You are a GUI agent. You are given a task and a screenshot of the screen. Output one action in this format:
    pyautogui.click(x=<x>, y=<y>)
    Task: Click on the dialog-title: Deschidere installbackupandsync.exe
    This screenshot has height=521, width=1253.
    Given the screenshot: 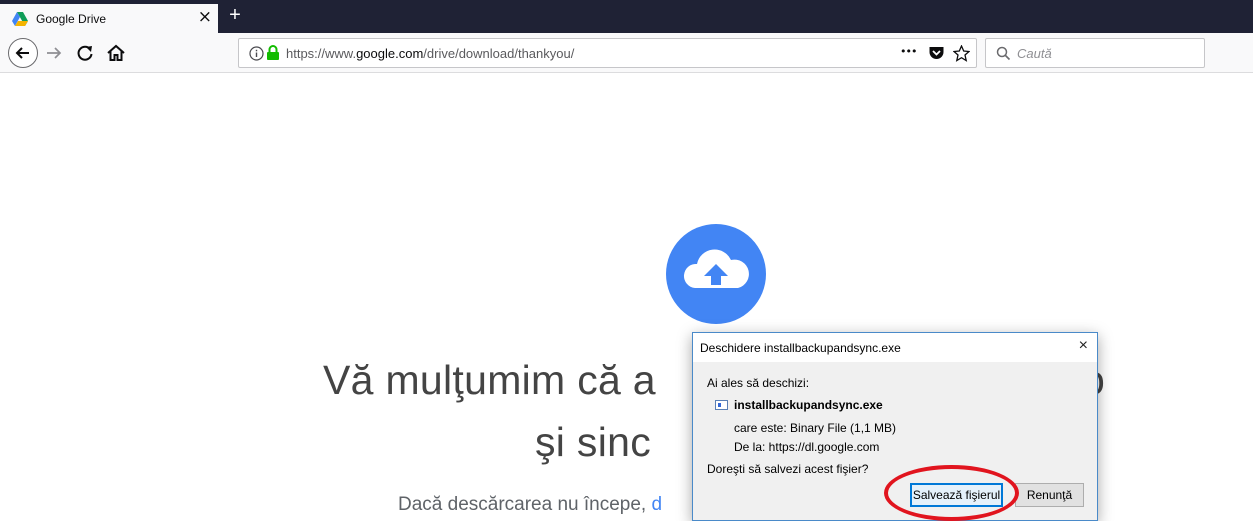 What is the action you would take?
    pyautogui.click(x=800, y=348)
    